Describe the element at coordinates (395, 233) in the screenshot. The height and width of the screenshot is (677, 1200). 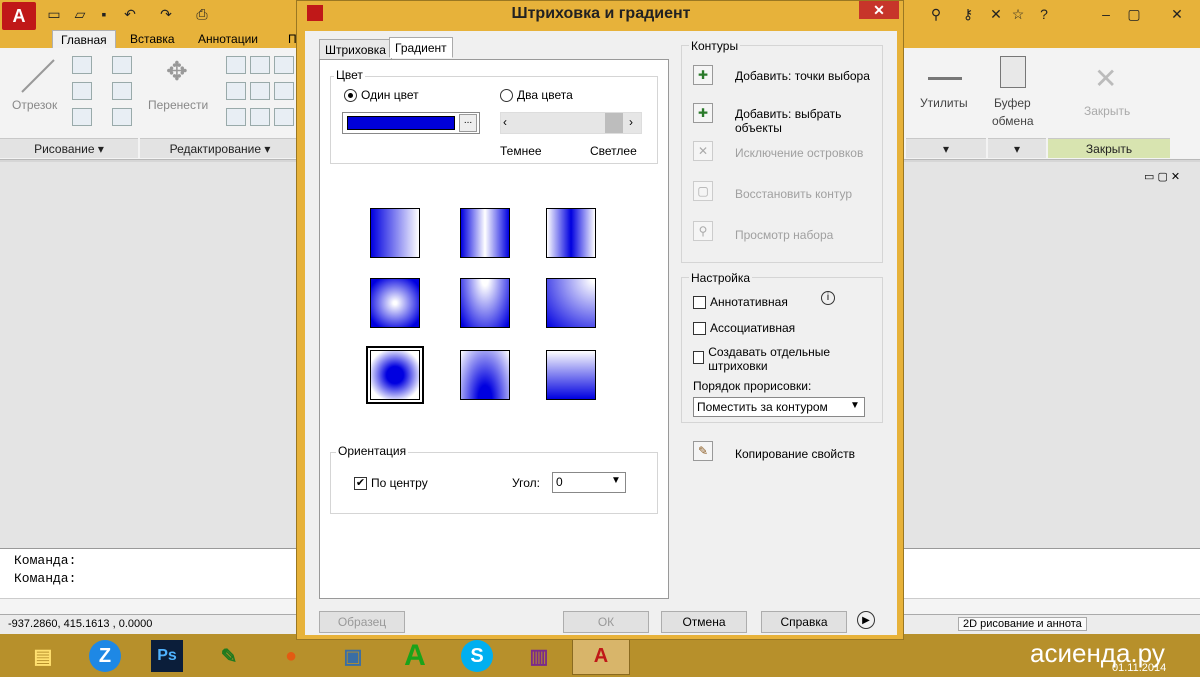
I see `gradient-linear` at that location.